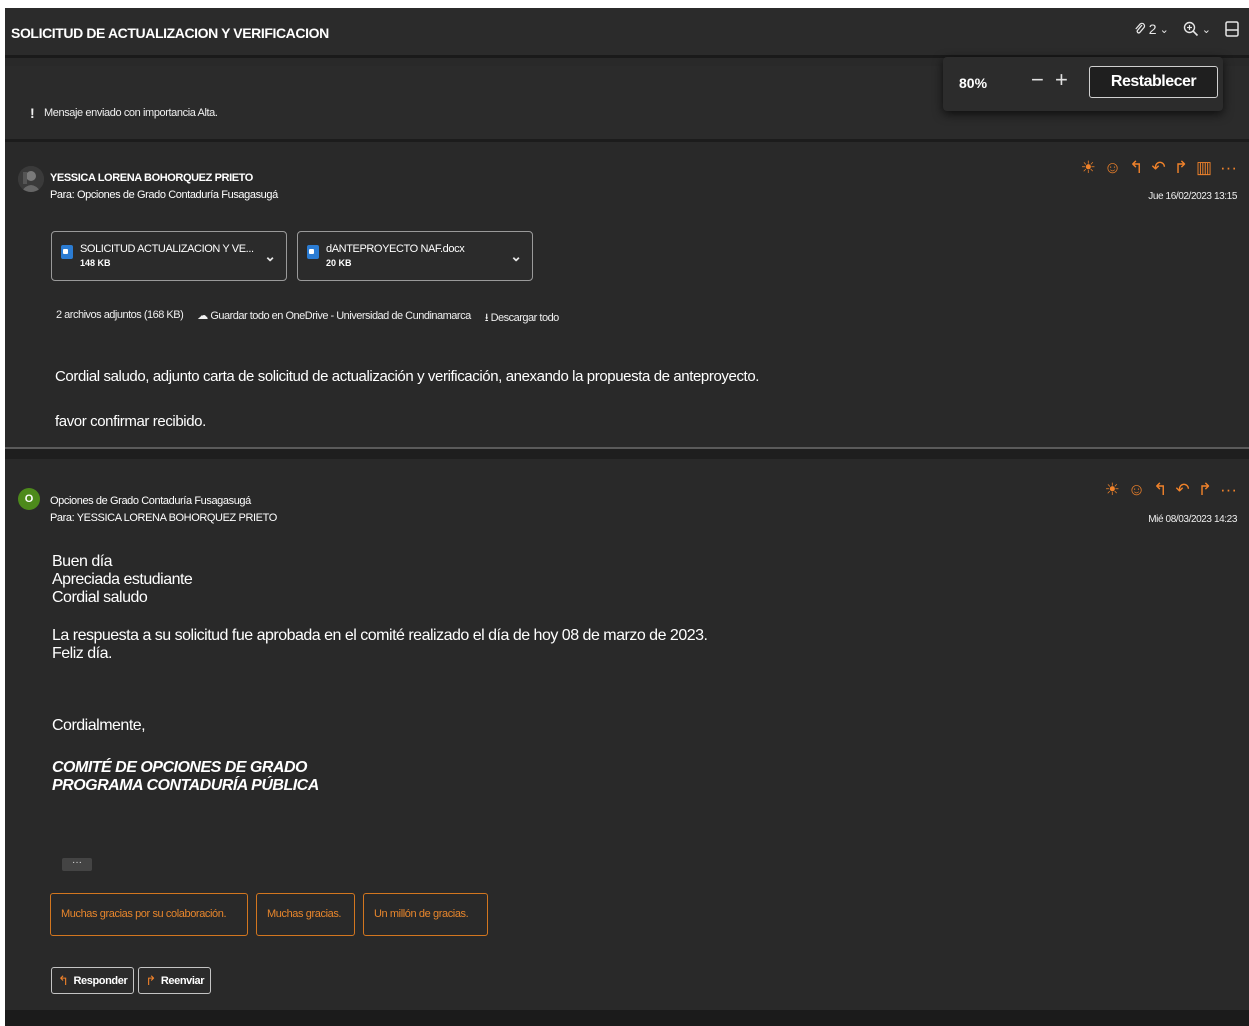  I want to click on attachment-size: 148 KB, so click(95, 263).